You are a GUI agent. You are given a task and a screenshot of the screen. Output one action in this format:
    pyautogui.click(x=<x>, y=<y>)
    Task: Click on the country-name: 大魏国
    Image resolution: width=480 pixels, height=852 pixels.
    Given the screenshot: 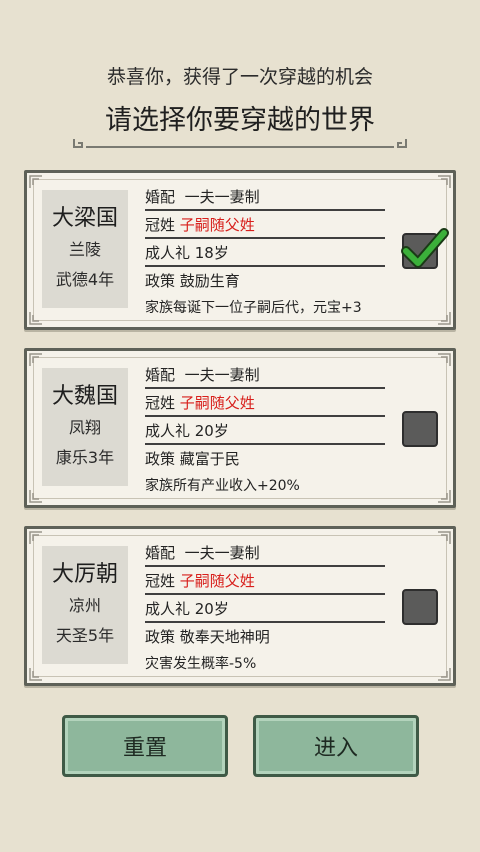 What is the action you would take?
    pyautogui.click(x=84, y=396)
    